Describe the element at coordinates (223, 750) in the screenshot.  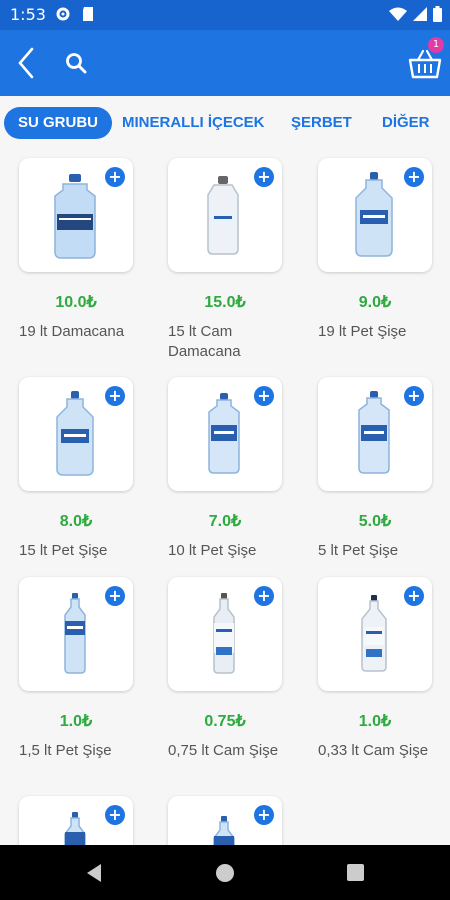
I see `product-name: 0,75 lt Cam Şişe` at that location.